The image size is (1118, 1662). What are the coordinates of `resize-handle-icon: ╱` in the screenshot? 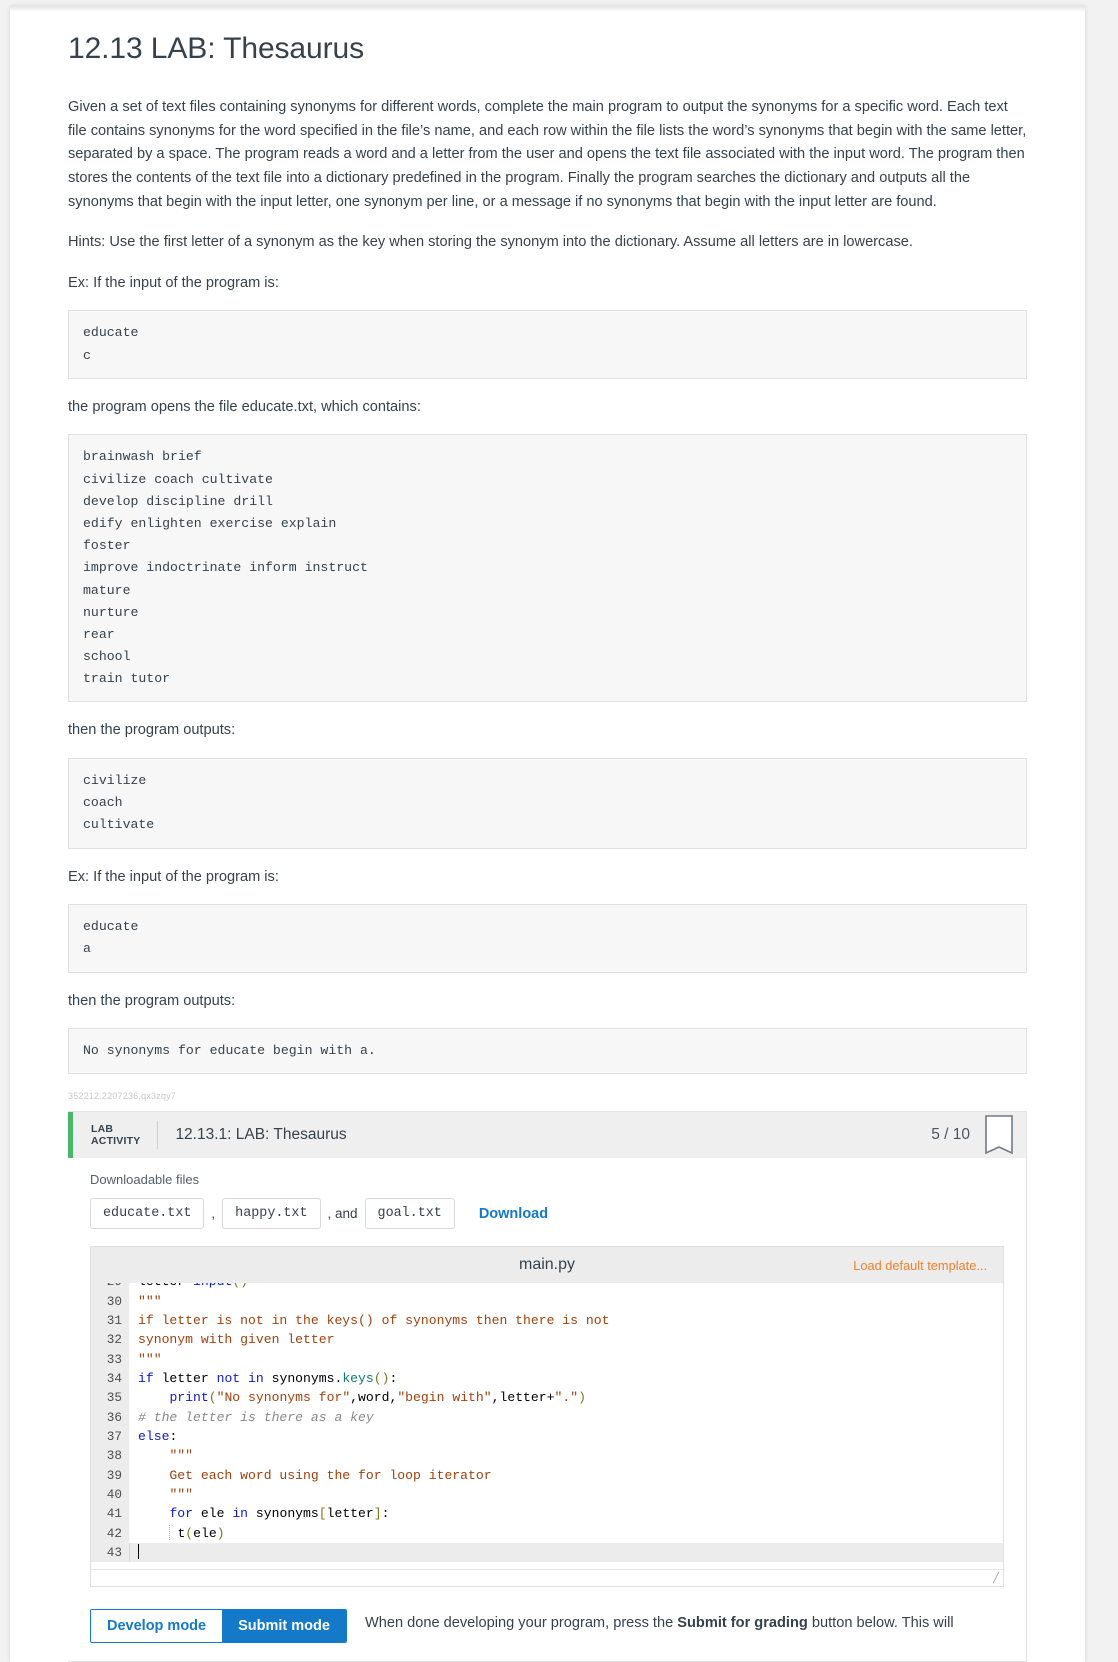 It's located at (996, 1579).